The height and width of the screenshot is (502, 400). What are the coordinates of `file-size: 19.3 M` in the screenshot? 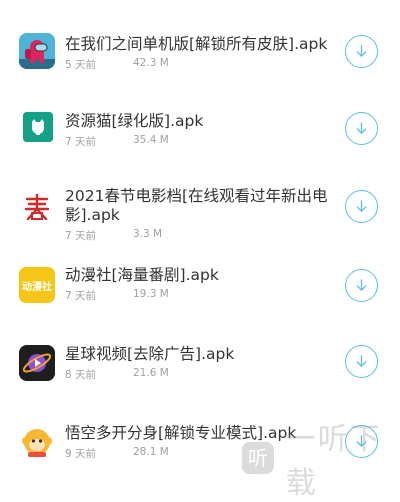 It's located at (151, 294).